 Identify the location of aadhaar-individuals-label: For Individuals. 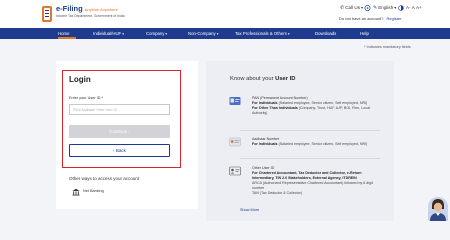
(265, 144).